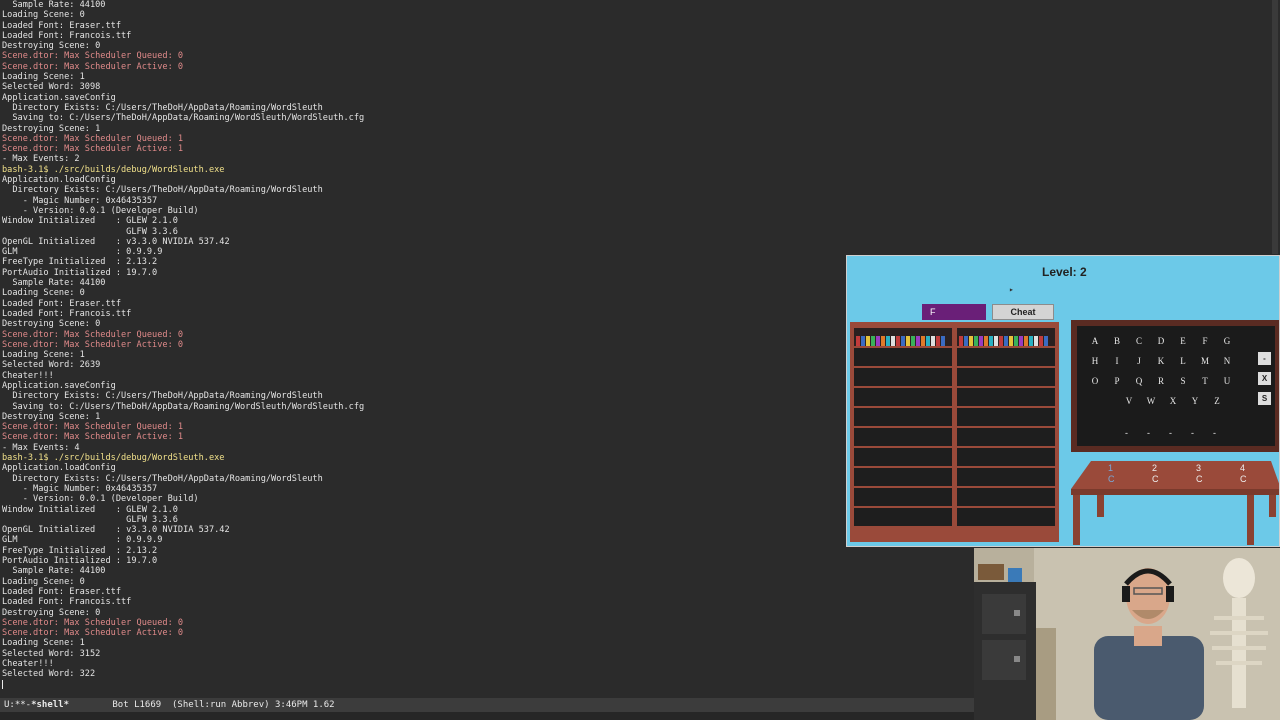 The width and height of the screenshot is (1280, 720). What do you see at coordinates (1129, 401) in the screenshot?
I see `letter-key: V` at bounding box center [1129, 401].